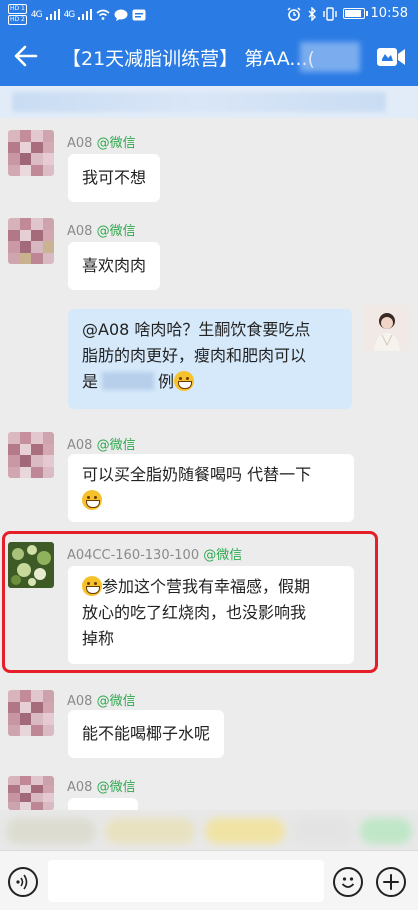 The width and height of the screenshot is (418, 910). I want to click on message-bubble: 喜欢肉肉, so click(114, 266).